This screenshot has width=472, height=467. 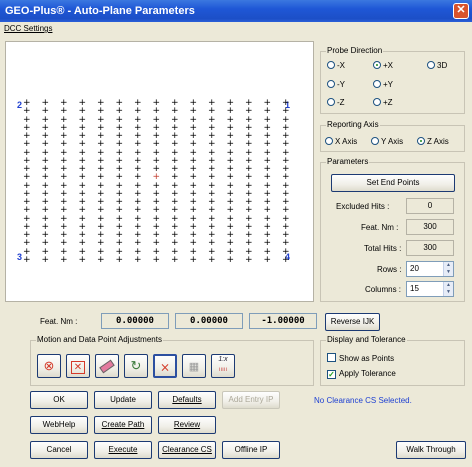 I want to click on columns-spin-icon: ▲ ▼, so click(x=448, y=289).